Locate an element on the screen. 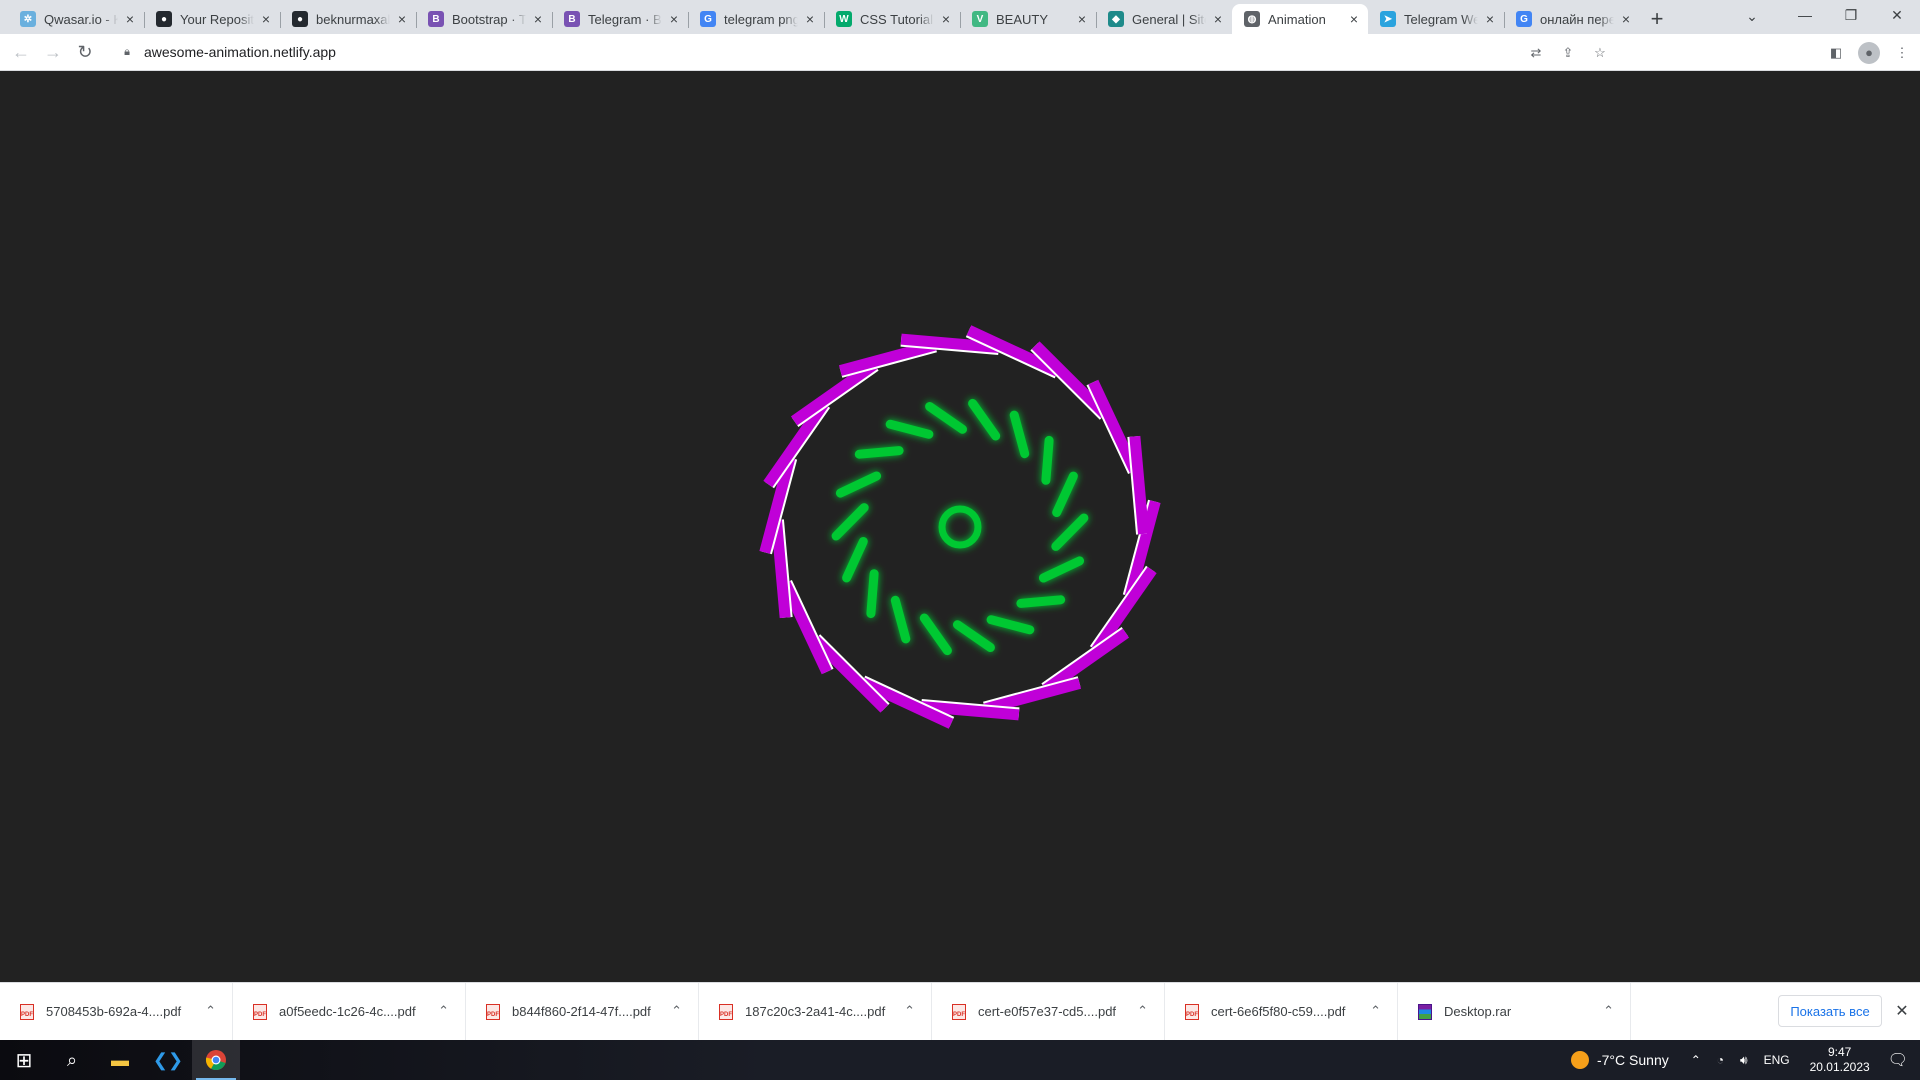 Image resolution: width=1920 pixels, height=1080 pixels. download-filename: cert-e0f57e37-cd5....pdf is located at coordinates (1047, 1011).